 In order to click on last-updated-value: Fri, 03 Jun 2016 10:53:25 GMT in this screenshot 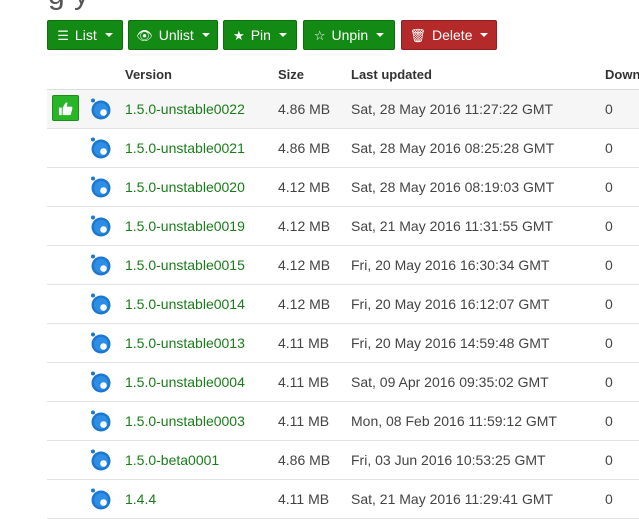, I will do `click(448, 460)`.